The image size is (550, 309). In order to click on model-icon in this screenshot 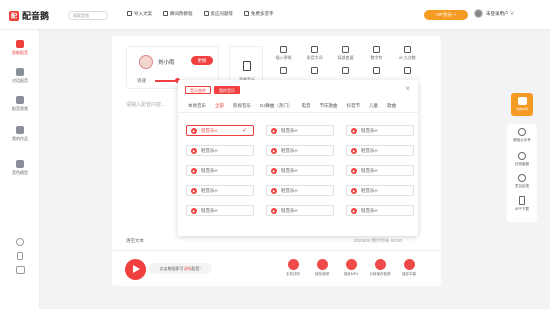, I will do `click(20, 164)`.